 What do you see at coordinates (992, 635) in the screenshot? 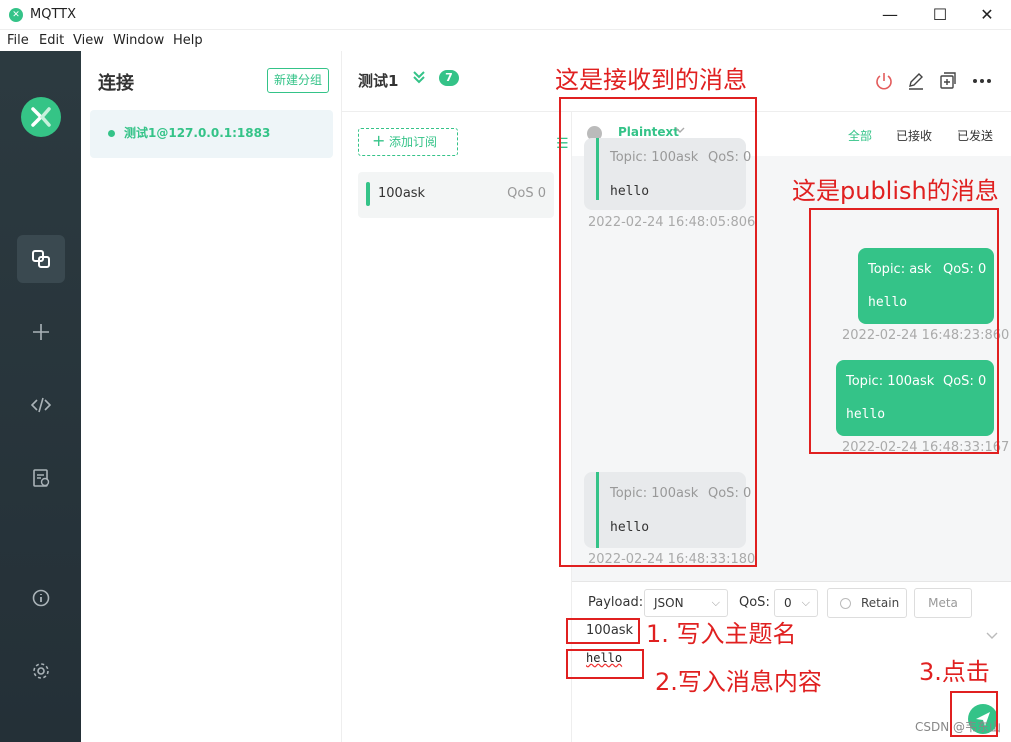
I see `chevron-down-icon` at bounding box center [992, 635].